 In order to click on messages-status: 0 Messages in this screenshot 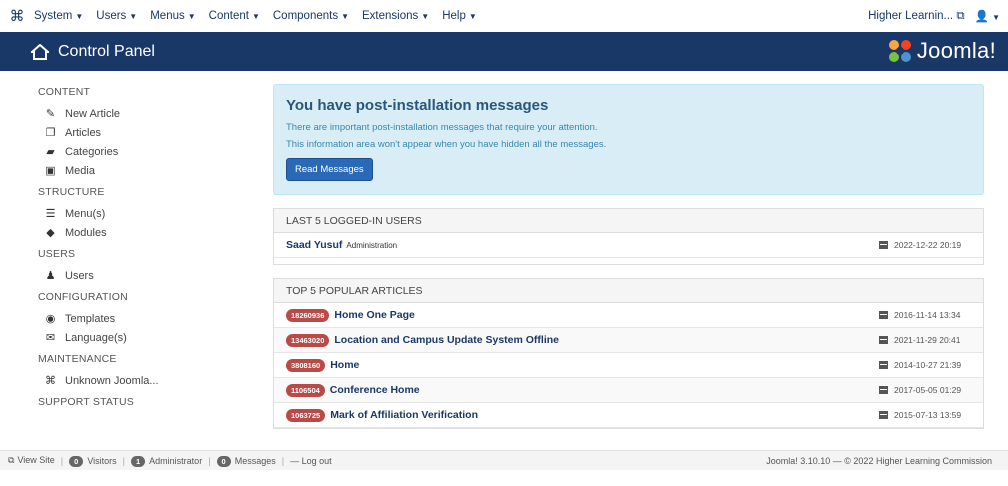, I will do `click(246, 461)`.